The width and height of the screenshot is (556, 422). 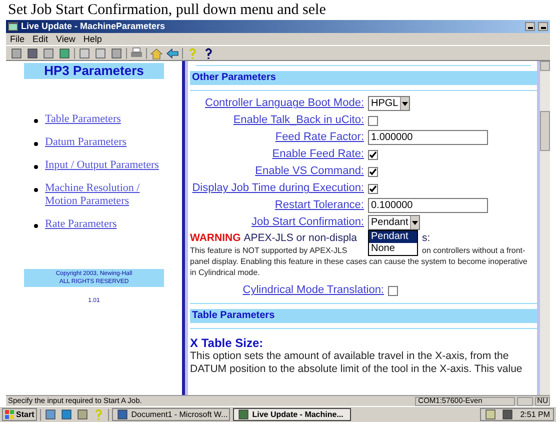 I want to click on windows-logo-icon, so click(x=9, y=414).